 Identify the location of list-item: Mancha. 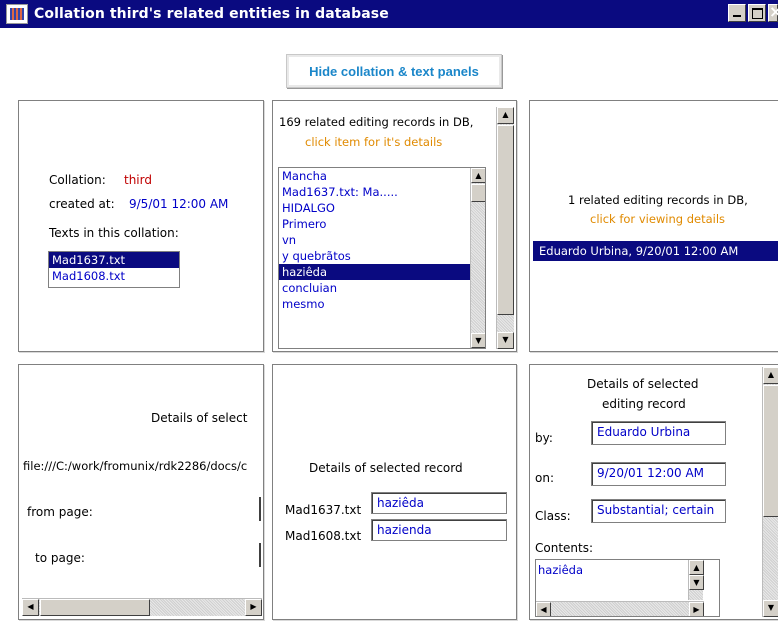
(382, 176).